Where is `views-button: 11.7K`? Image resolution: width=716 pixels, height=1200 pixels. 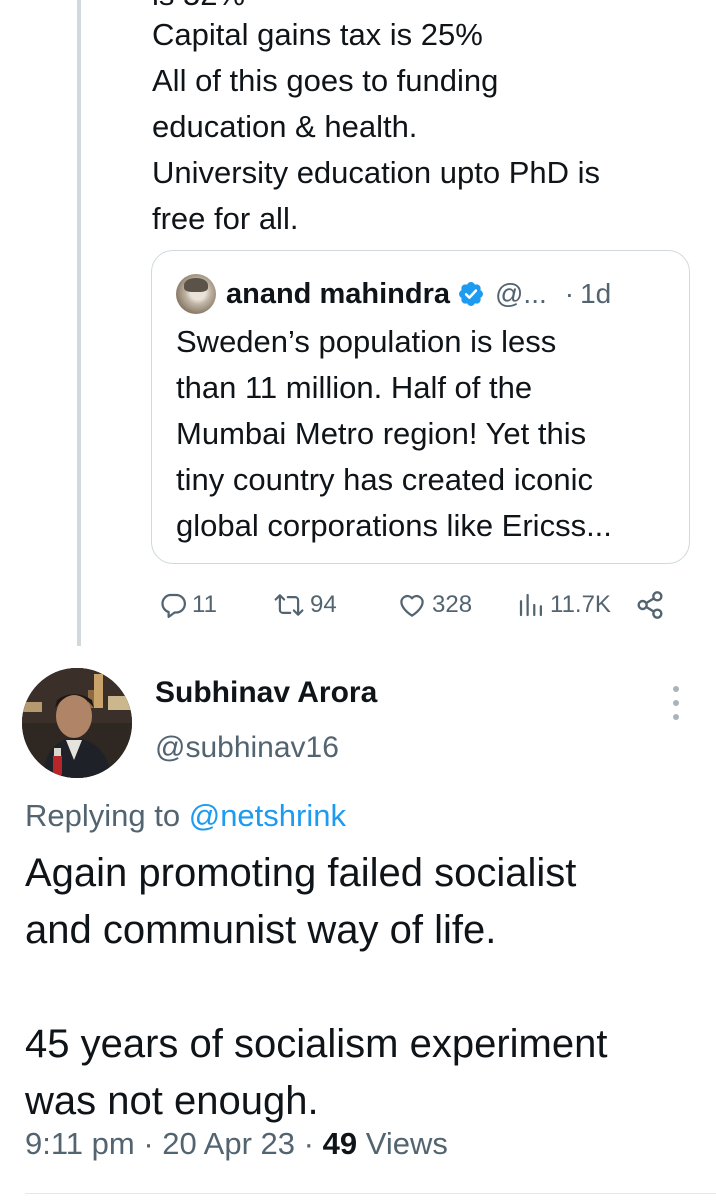 views-button: 11.7K is located at coordinates (563, 605).